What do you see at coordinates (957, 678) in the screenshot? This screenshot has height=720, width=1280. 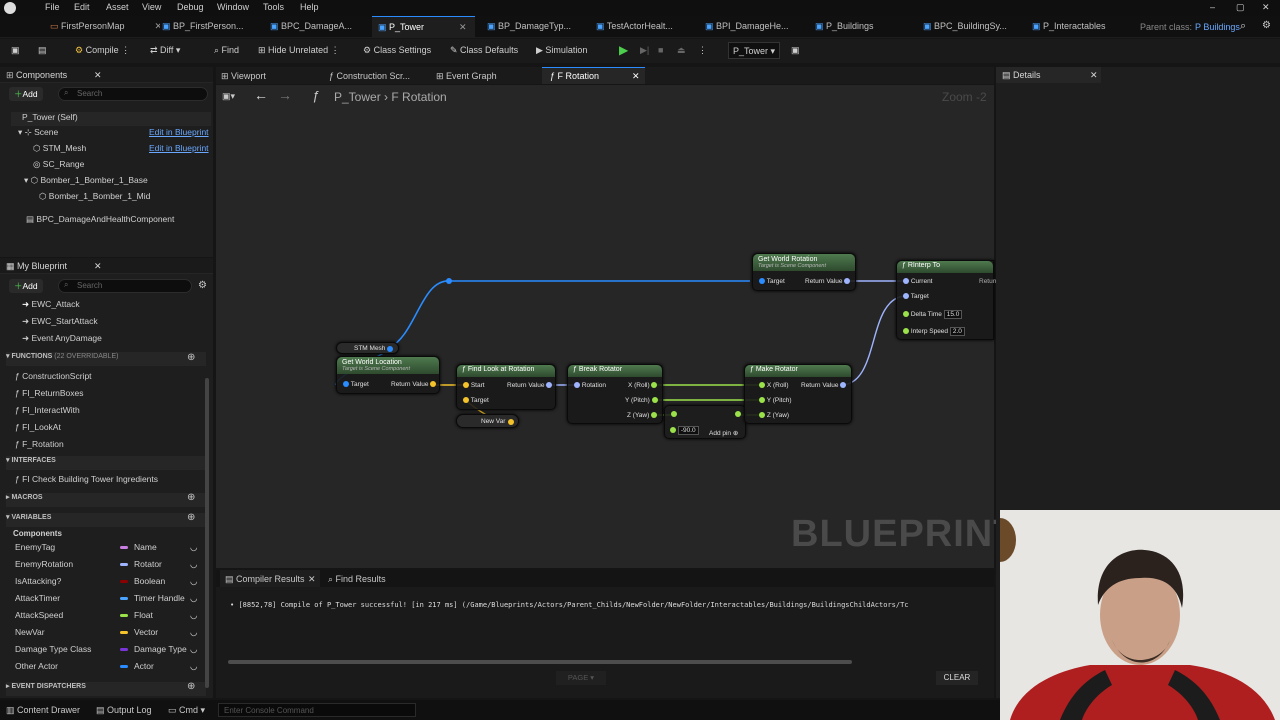 I see `clear-button: CLEAR` at bounding box center [957, 678].